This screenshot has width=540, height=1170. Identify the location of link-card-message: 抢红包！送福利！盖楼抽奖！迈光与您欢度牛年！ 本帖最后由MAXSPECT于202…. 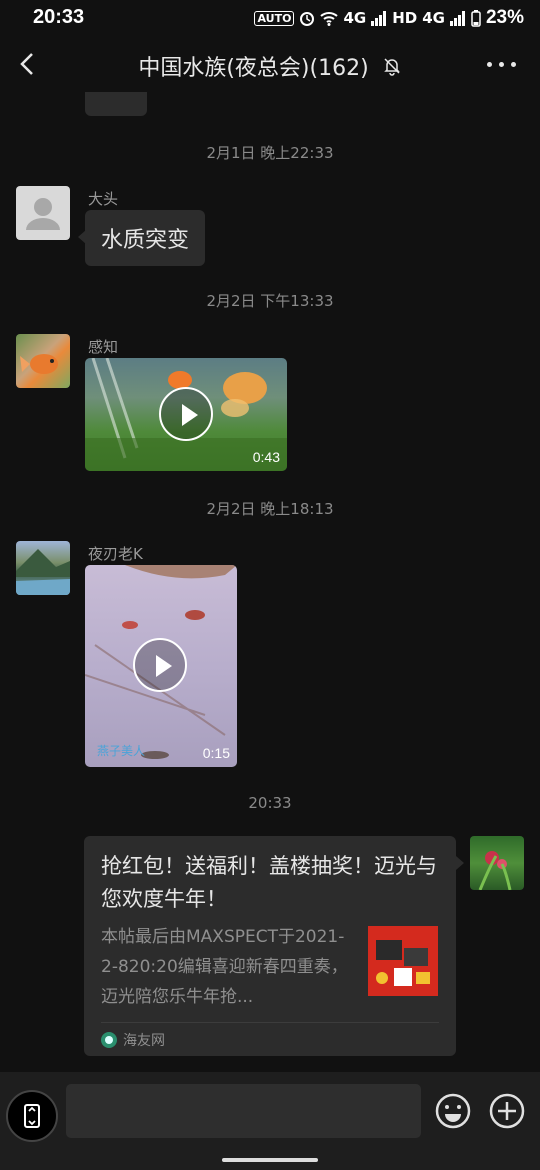
(274, 946).